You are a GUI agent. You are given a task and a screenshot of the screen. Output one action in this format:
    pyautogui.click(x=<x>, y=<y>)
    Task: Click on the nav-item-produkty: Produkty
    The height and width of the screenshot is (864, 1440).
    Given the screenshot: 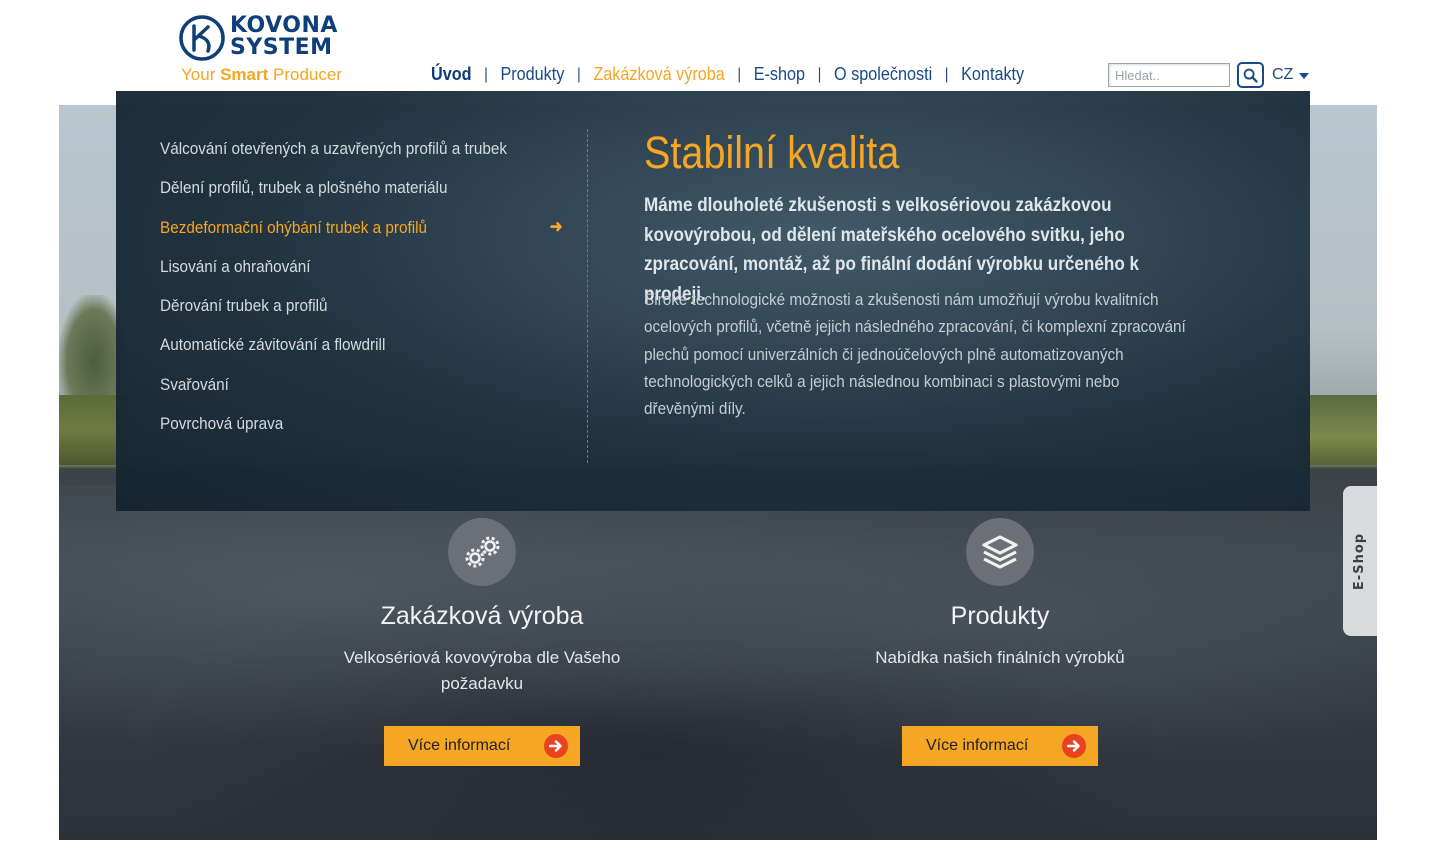 What is the action you would take?
    pyautogui.click(x=532, y=74)
    